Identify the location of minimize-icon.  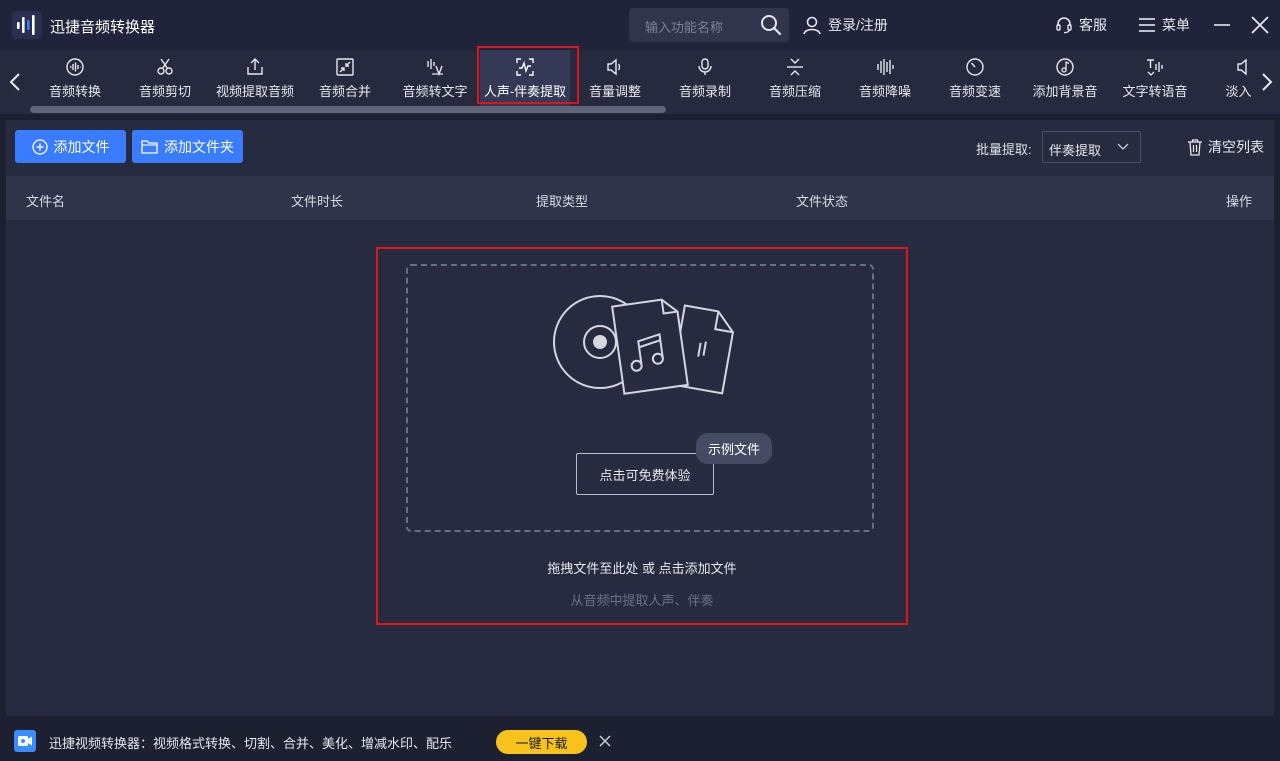
(1222, 25).